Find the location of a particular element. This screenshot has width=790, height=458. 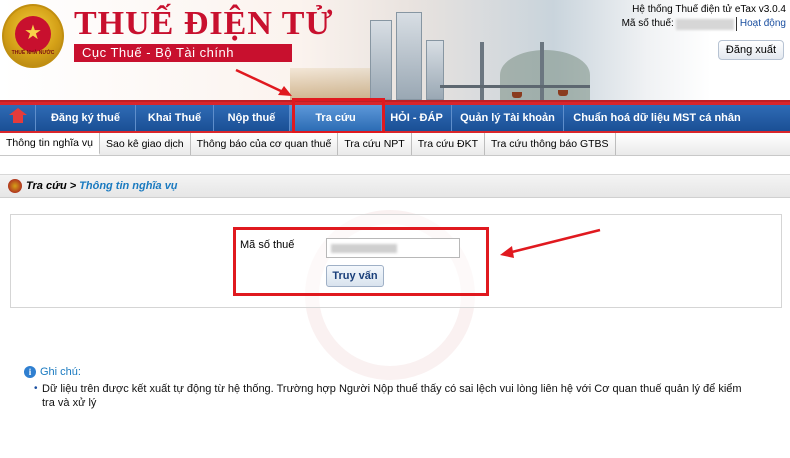

logout-button: Đăng xuất is located at coordinates (751, 50).